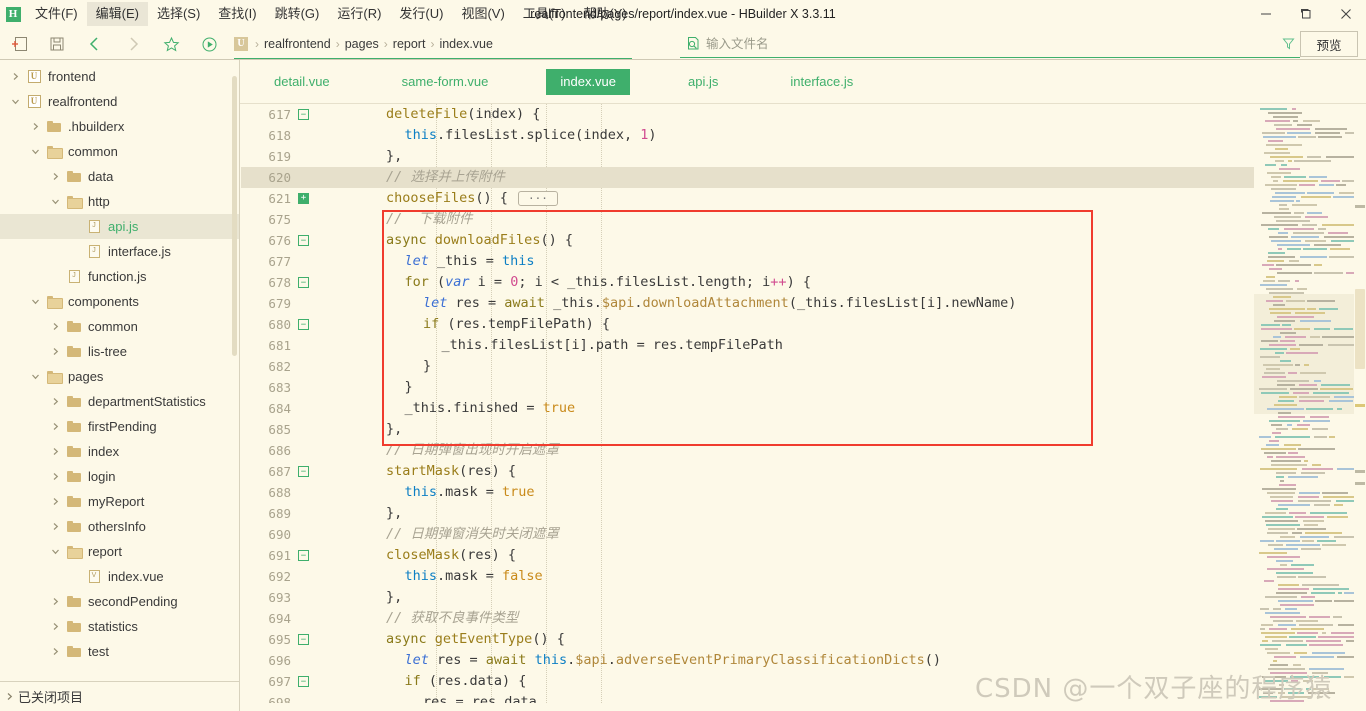 Image resolution: width=1366 pixels, height=711 pixels. What do you see at coordinates (209, 44) in the screenshot?
I see `run-icon` at bounding box center [209, 44].